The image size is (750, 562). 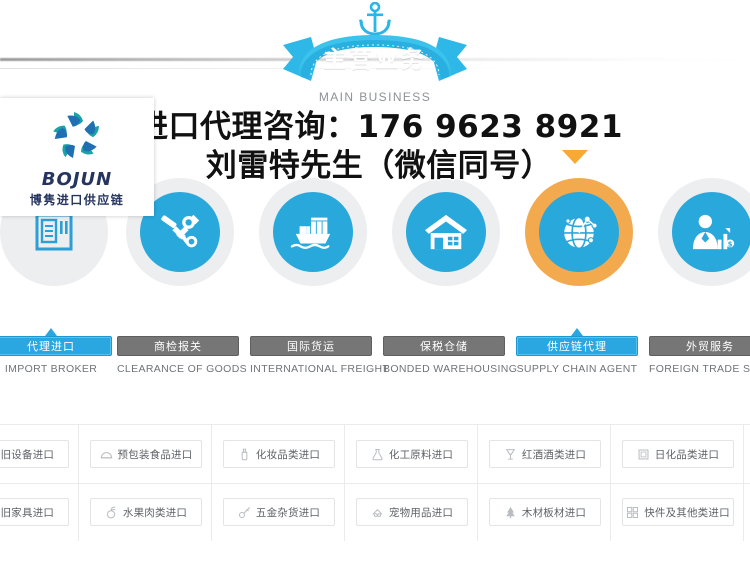 I want to click on tab-supply-chain-agent: 供应链代理 SUPPLY CHAIN AGENT, so click(x=577, y=351).